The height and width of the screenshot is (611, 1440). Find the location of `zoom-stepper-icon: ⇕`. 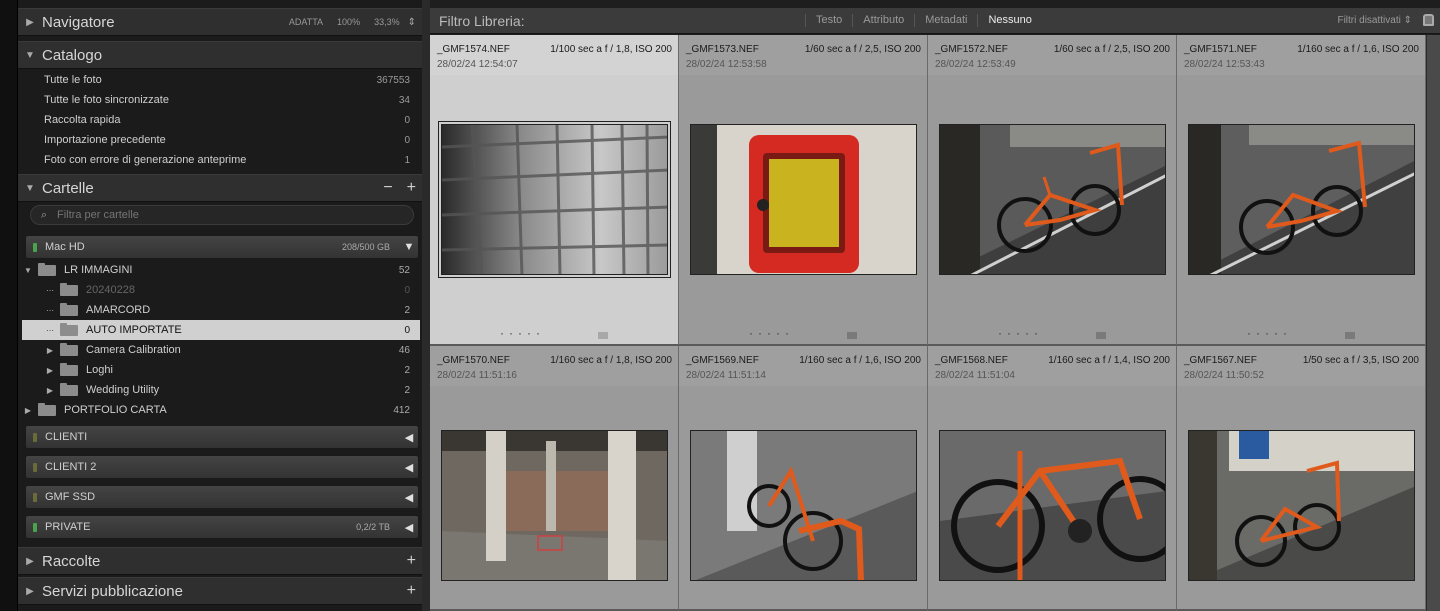

zoom-stepper-icon: ⇕ is located at coordinates (412, 22).